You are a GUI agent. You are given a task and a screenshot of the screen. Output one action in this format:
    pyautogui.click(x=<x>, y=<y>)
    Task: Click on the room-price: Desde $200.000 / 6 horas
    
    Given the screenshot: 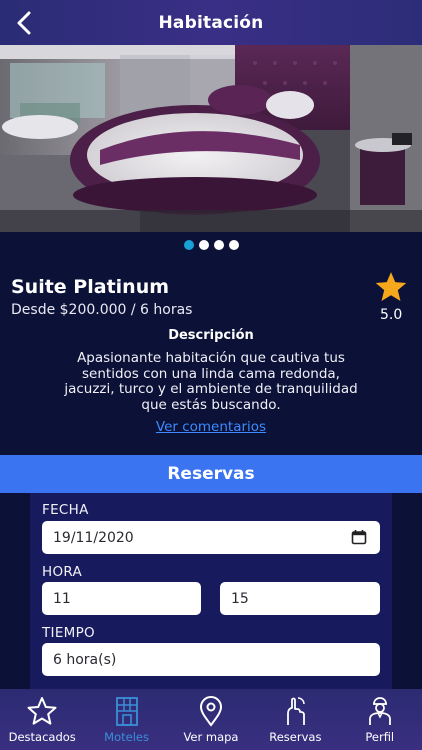 What is the action you would take?
    pyautogui.click(x=102, y=310)
    